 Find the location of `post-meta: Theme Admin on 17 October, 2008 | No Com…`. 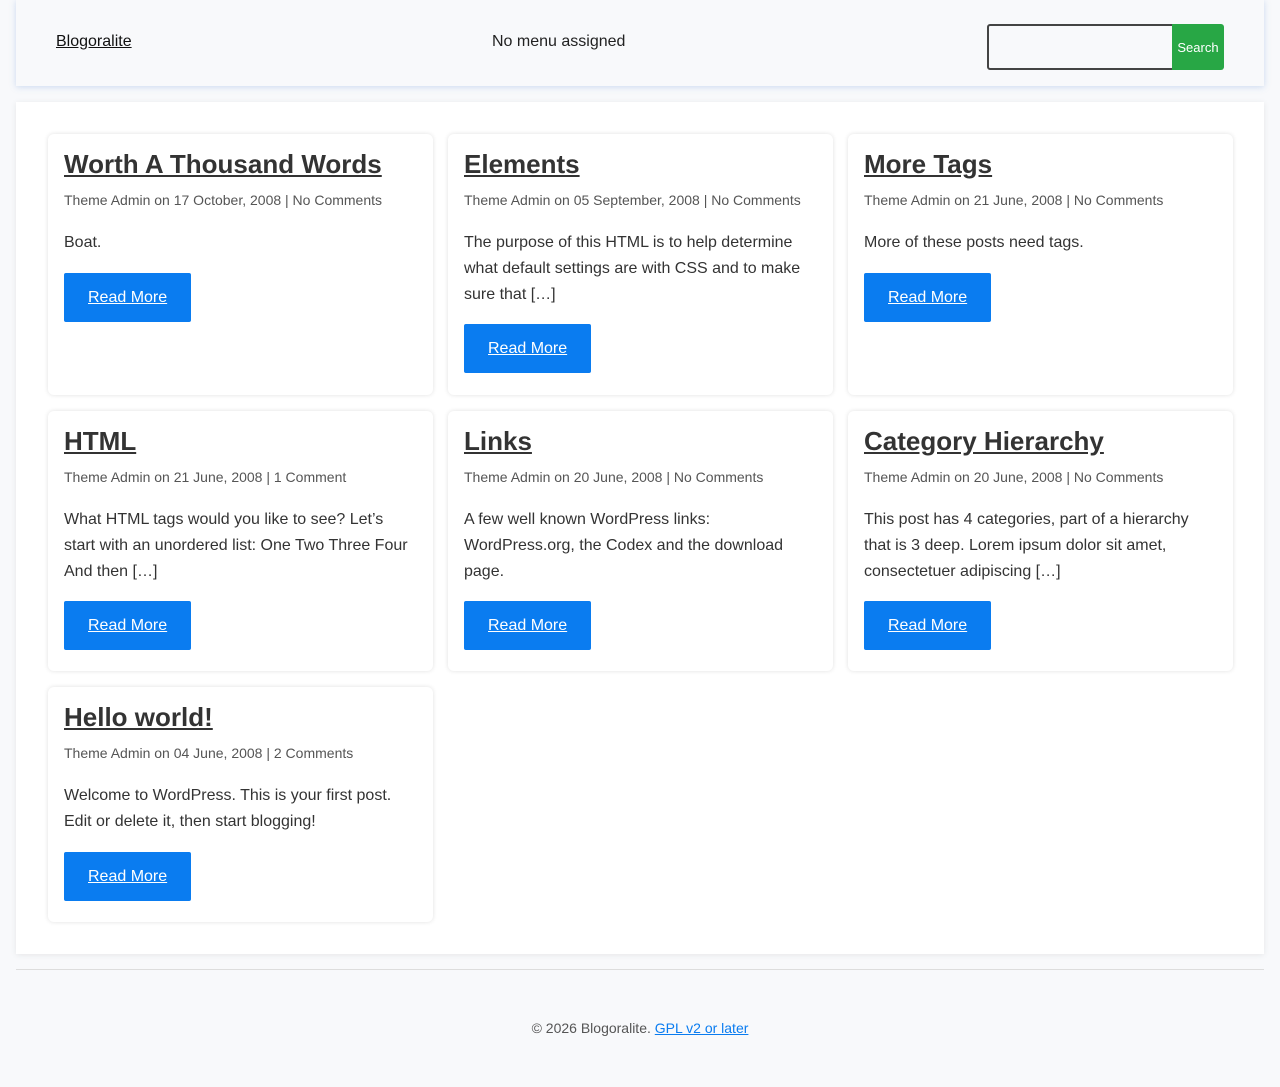

post-meta: Theme Admin on 17 October, 2008 | No Com… is located at coordinates (223, 199).